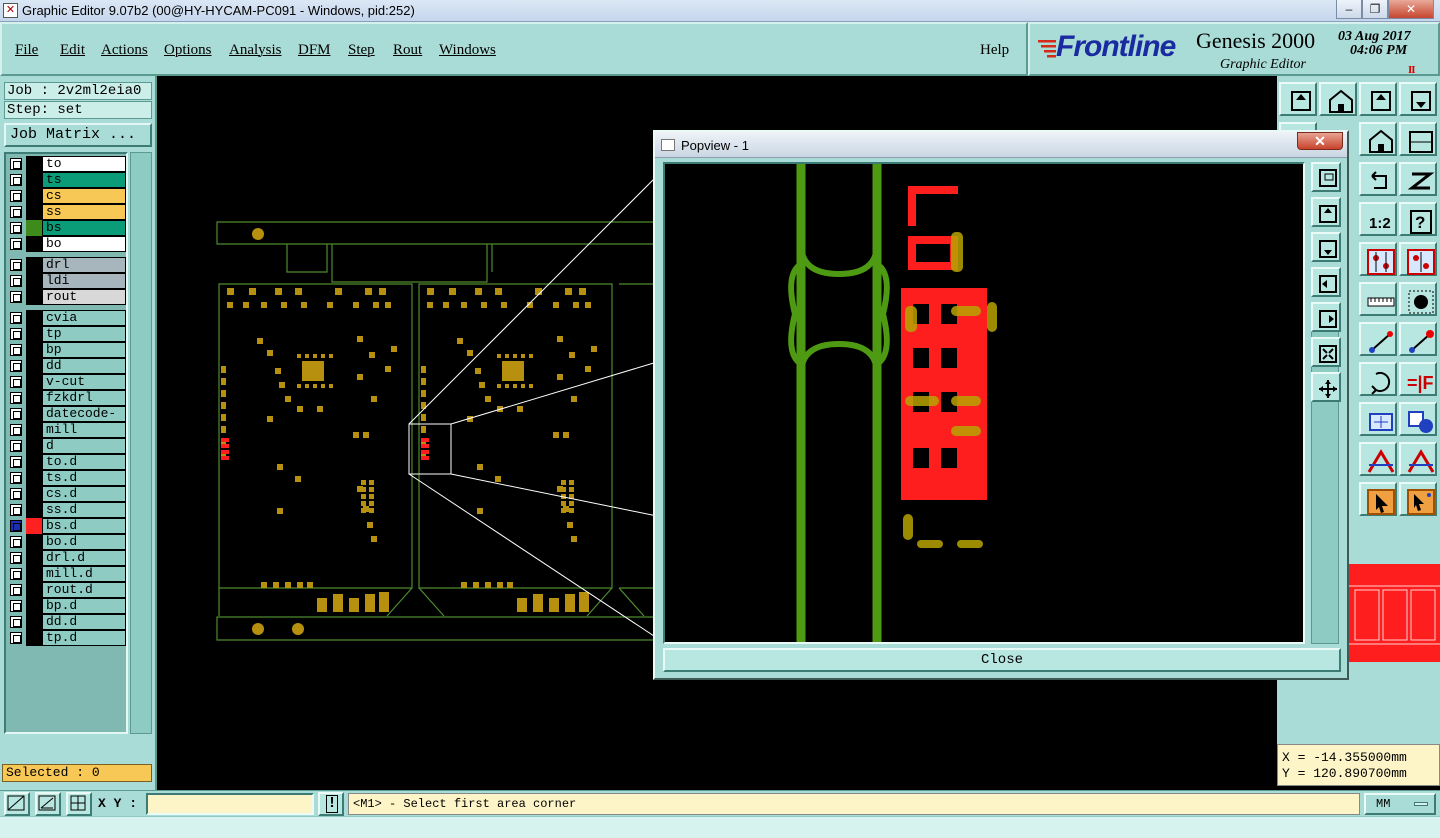 The height and width of the screenshot is (838, 1440). I want to click on layer-name: bo.d, so click(84, 542).